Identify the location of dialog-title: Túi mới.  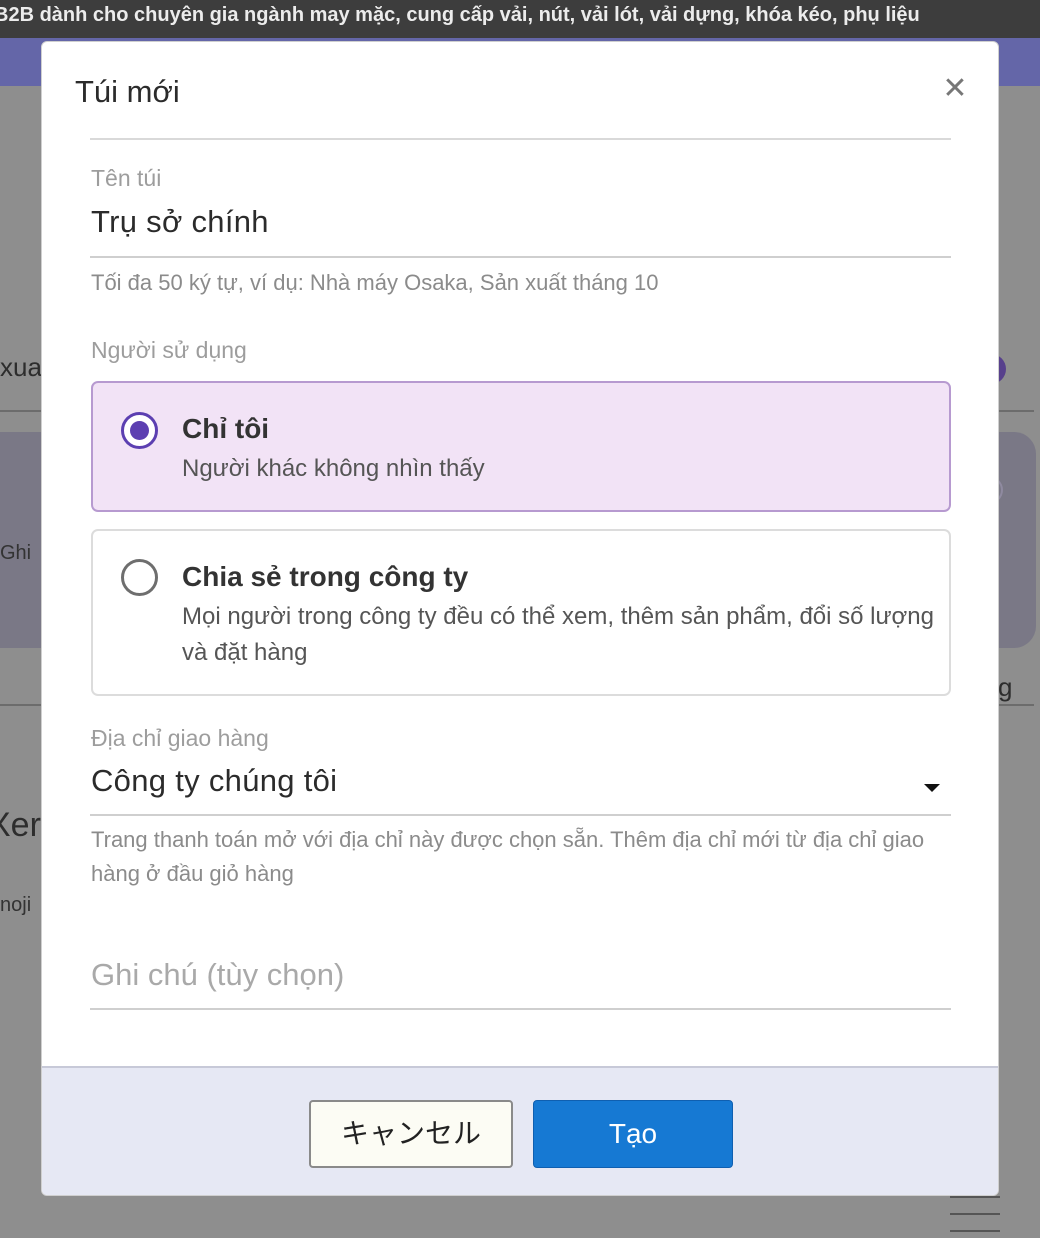
(127, 91).